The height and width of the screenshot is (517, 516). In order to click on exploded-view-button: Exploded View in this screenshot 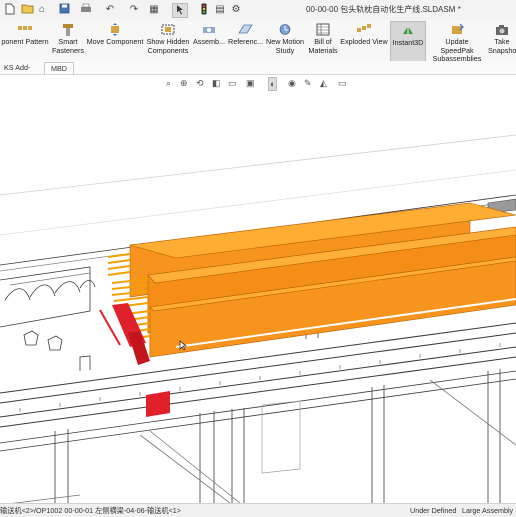, I will do `click(364, 40)`.